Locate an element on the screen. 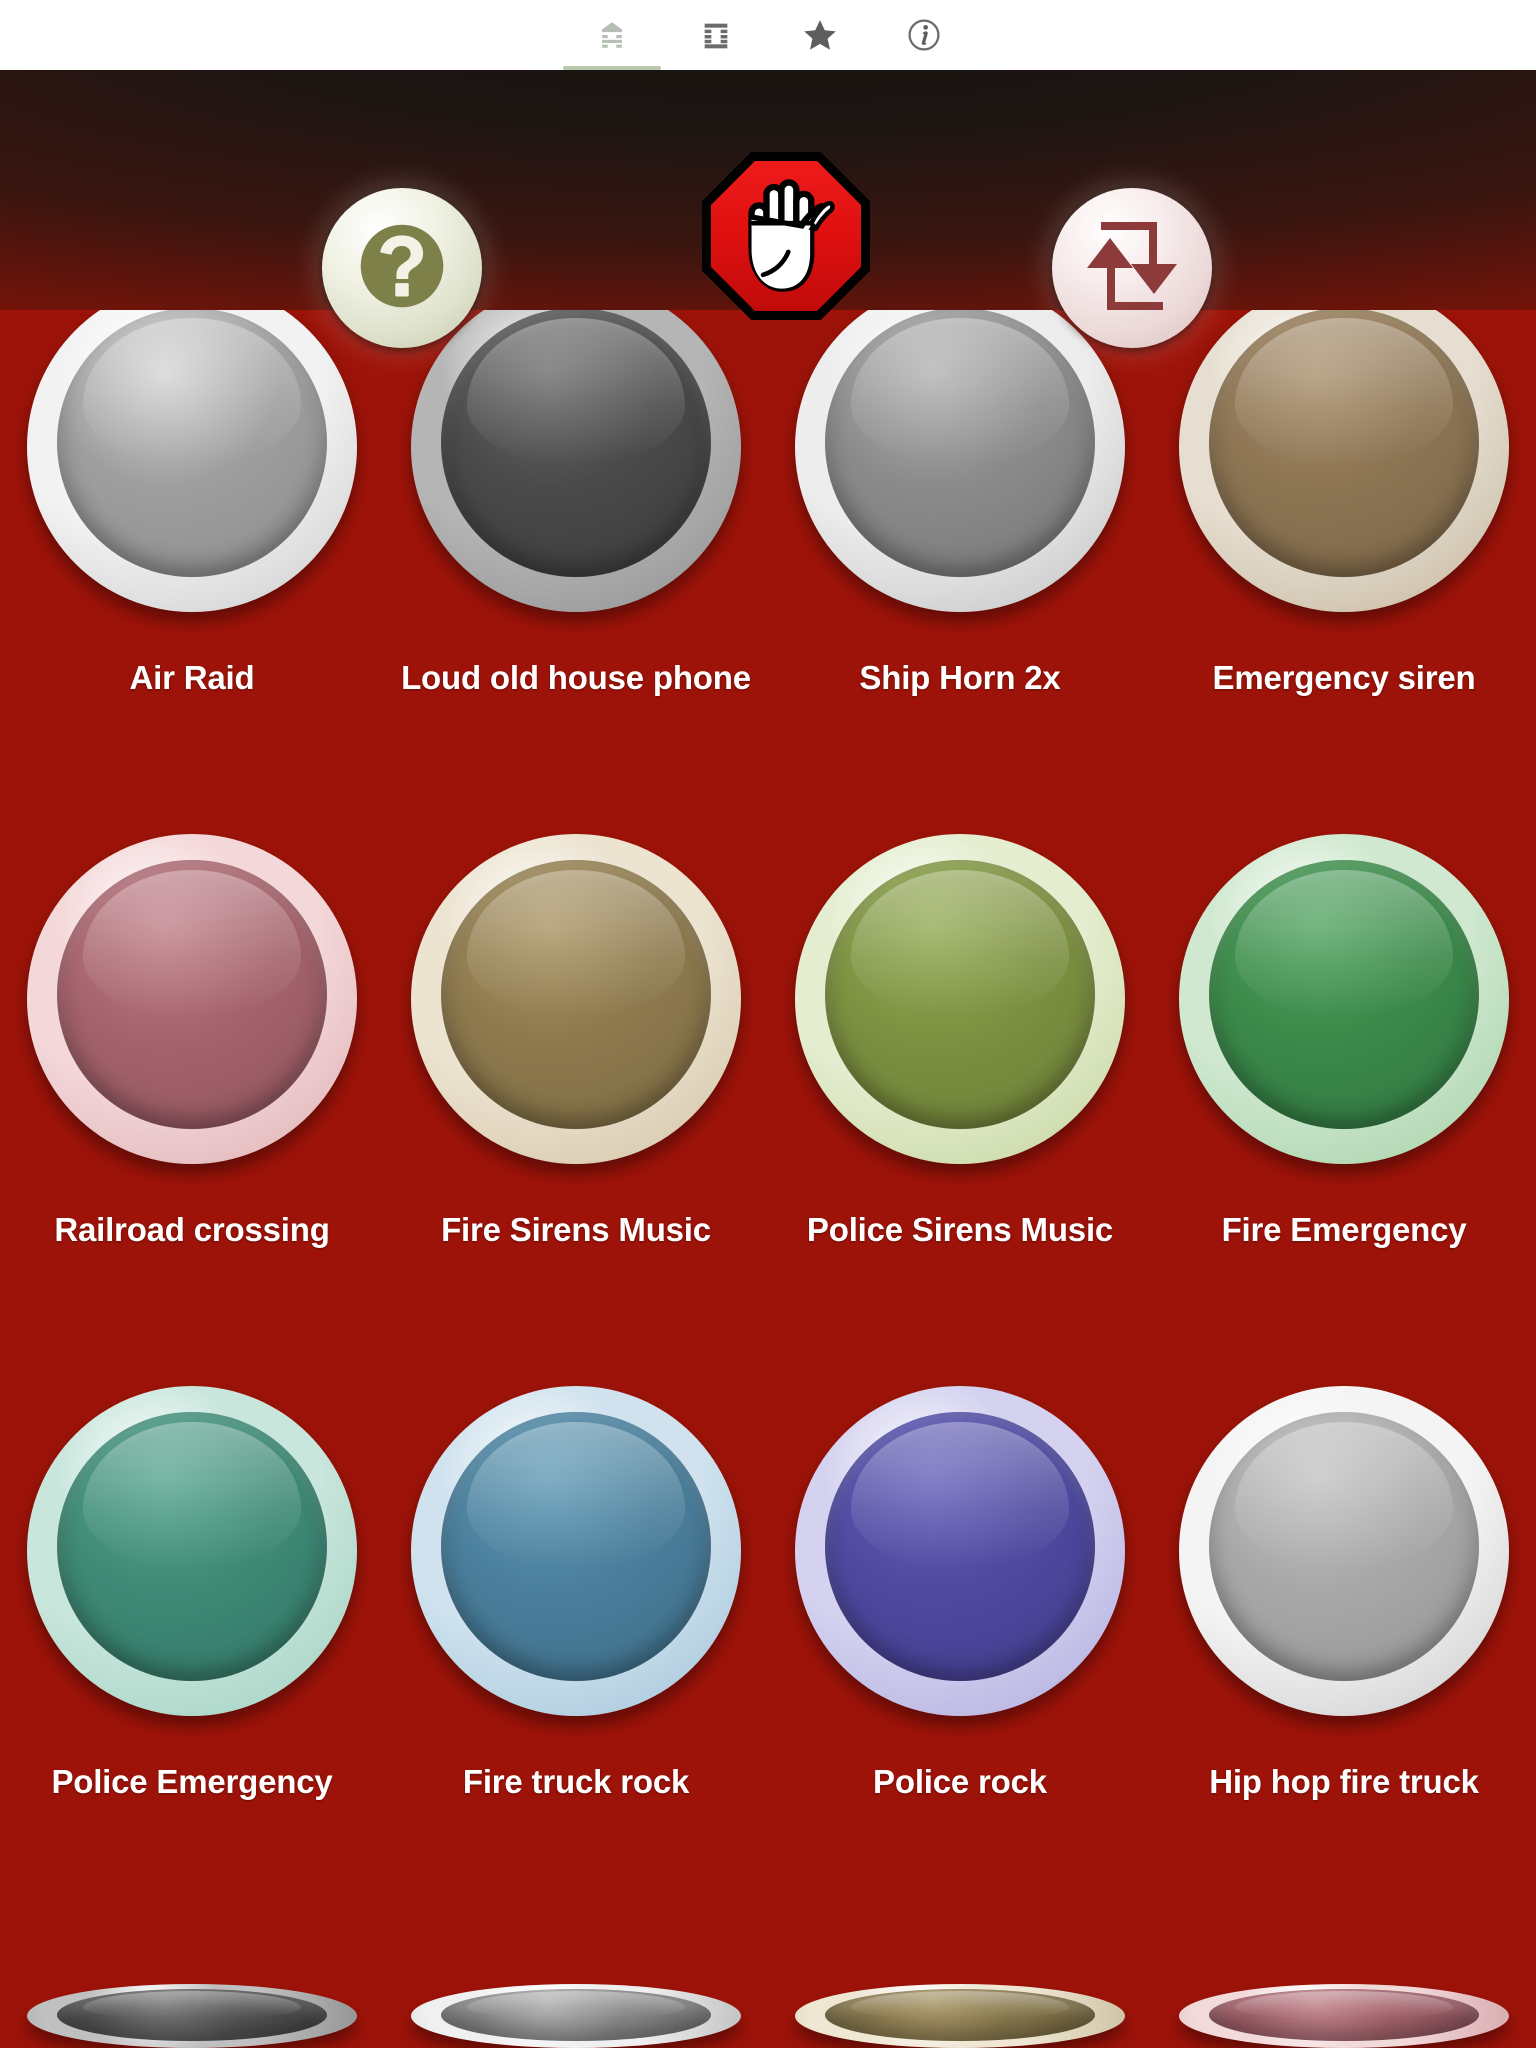 The width and height of the screenshot is (1536, 2048). info-circle-icon is located at coordinates (924, 35).